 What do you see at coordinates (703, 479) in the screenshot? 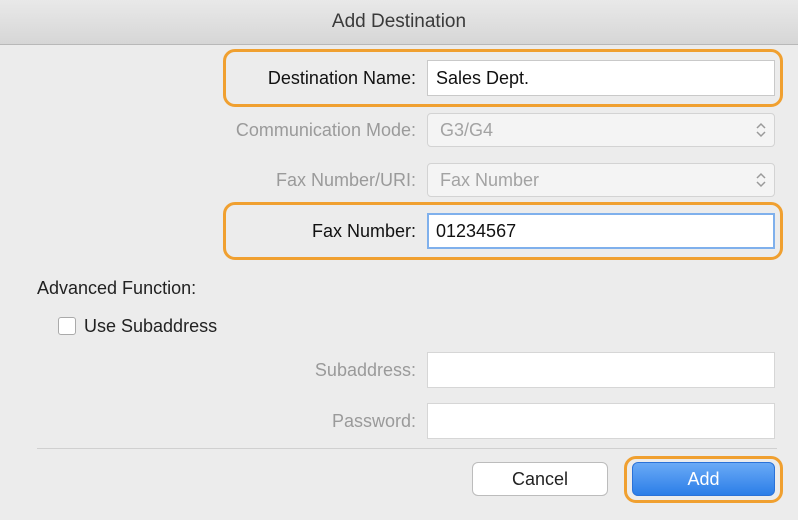
I see `add-button: Add` at bounding box center [703, 479].